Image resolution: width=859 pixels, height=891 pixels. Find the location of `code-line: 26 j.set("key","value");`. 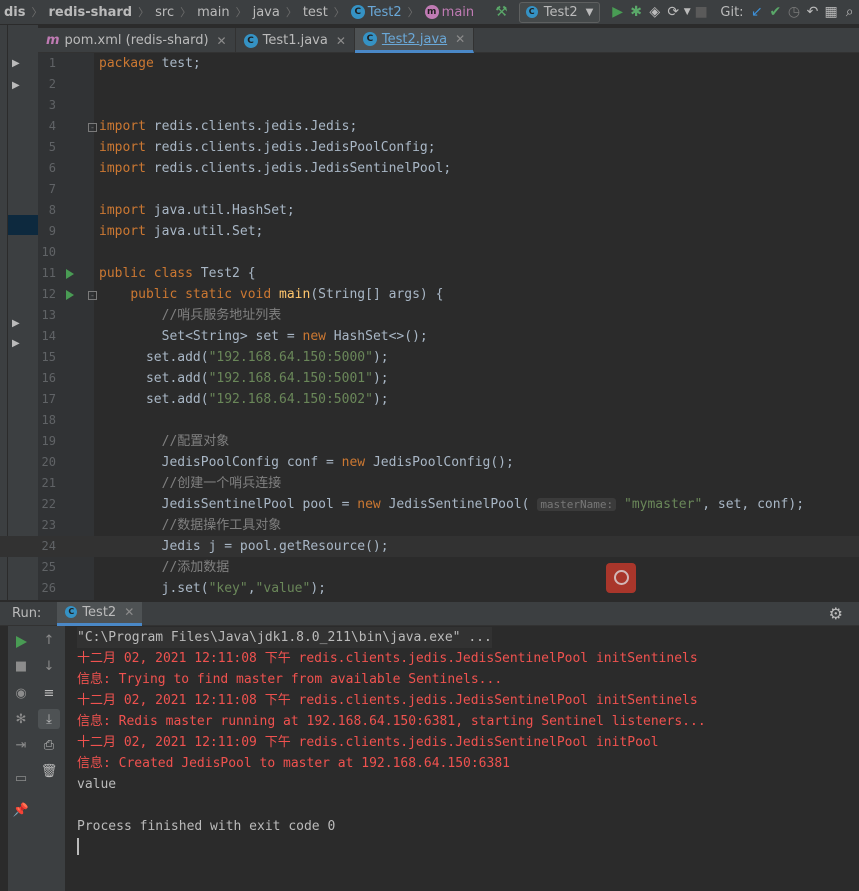

code-line: 26 j.set("key","value"); is located at coordinates (429, 588).